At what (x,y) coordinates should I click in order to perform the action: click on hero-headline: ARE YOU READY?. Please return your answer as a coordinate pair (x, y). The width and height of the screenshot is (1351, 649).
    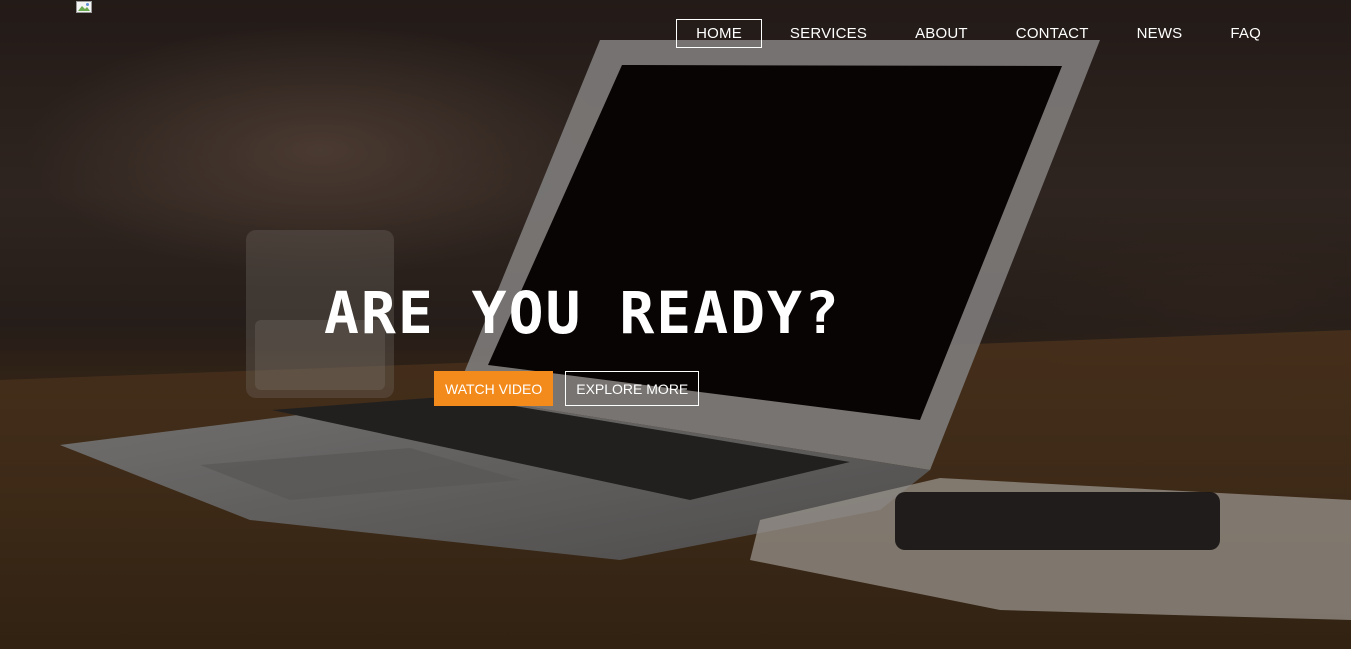
    Looking at the image, I should click on (582, 313).